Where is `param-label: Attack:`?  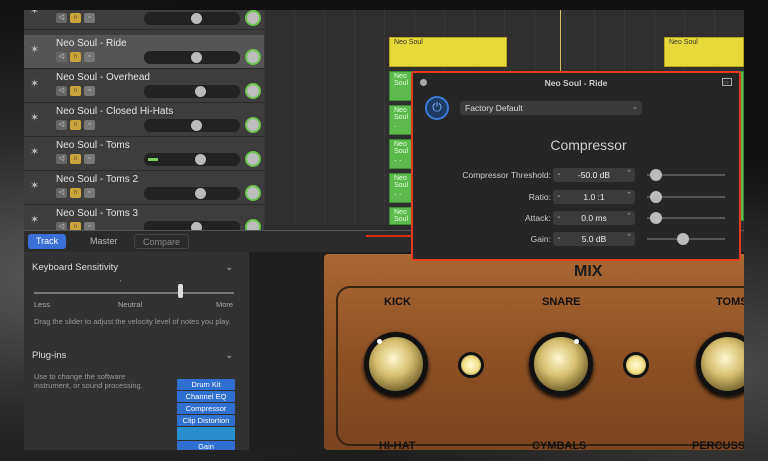 param-label: Attack: is located at coordinates (538, 218).